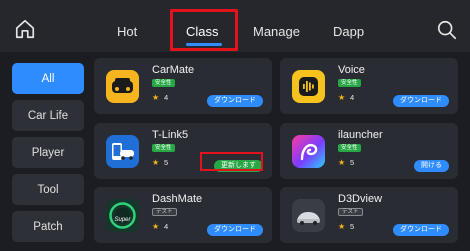 The width and height of the screenshot is (470, 251). I want to click on dashmate-icon-text: Super, so click(122, 220).